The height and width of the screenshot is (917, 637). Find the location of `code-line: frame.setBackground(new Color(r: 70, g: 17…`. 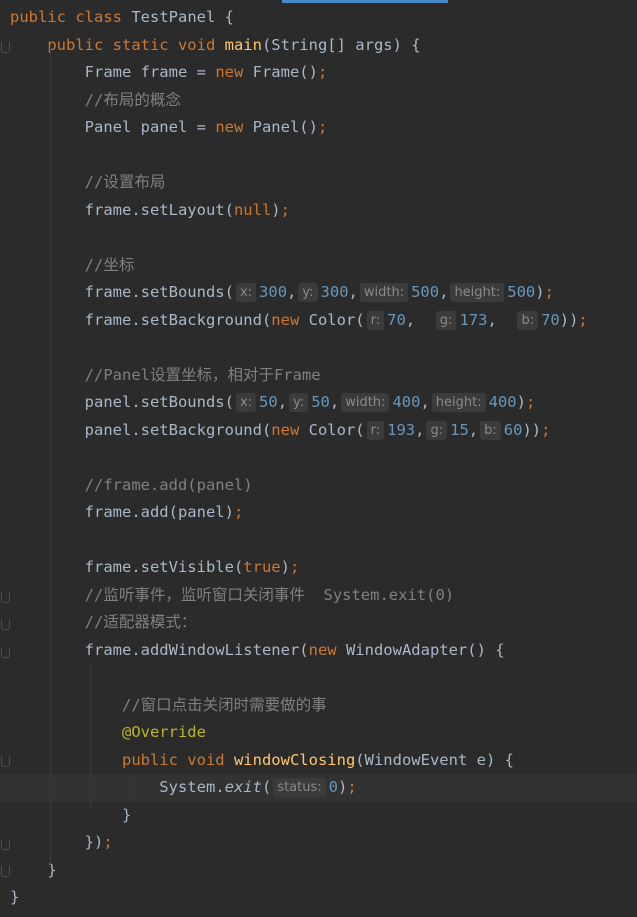

code-line: frame.setBackground(new Color(r: 70, g: 17… is located at coordinates (318, 321).